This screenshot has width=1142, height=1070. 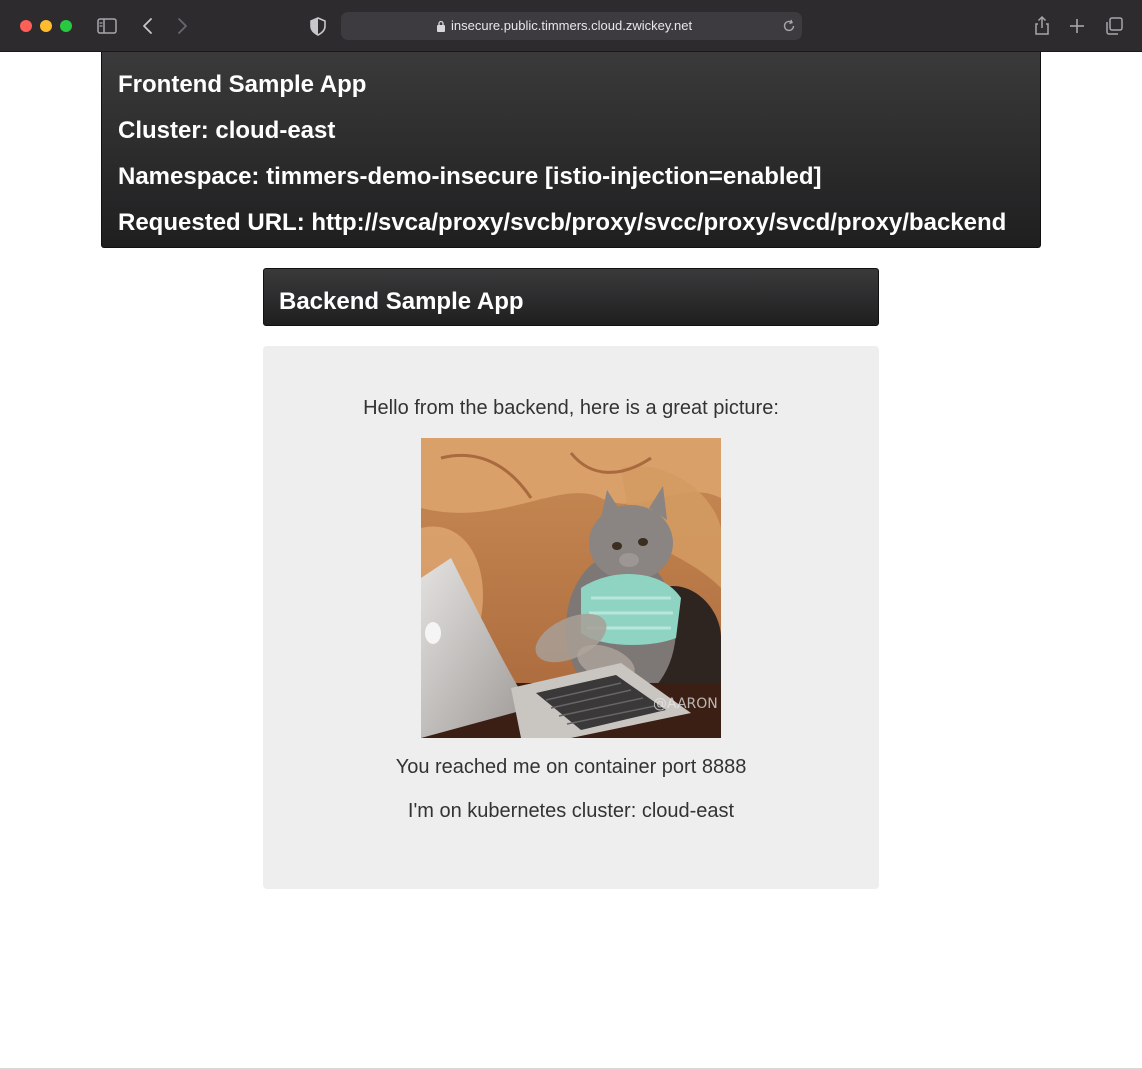 I want to click on new-tab-icon, so click(x=1077, y=26).